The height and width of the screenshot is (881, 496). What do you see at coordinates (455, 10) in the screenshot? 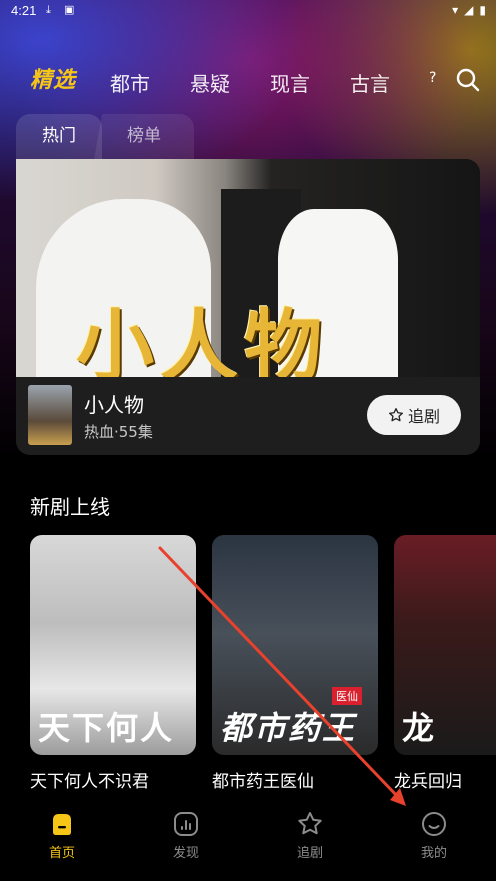
I see `wifi-icon: ▾` at bounding box center [455, 10].